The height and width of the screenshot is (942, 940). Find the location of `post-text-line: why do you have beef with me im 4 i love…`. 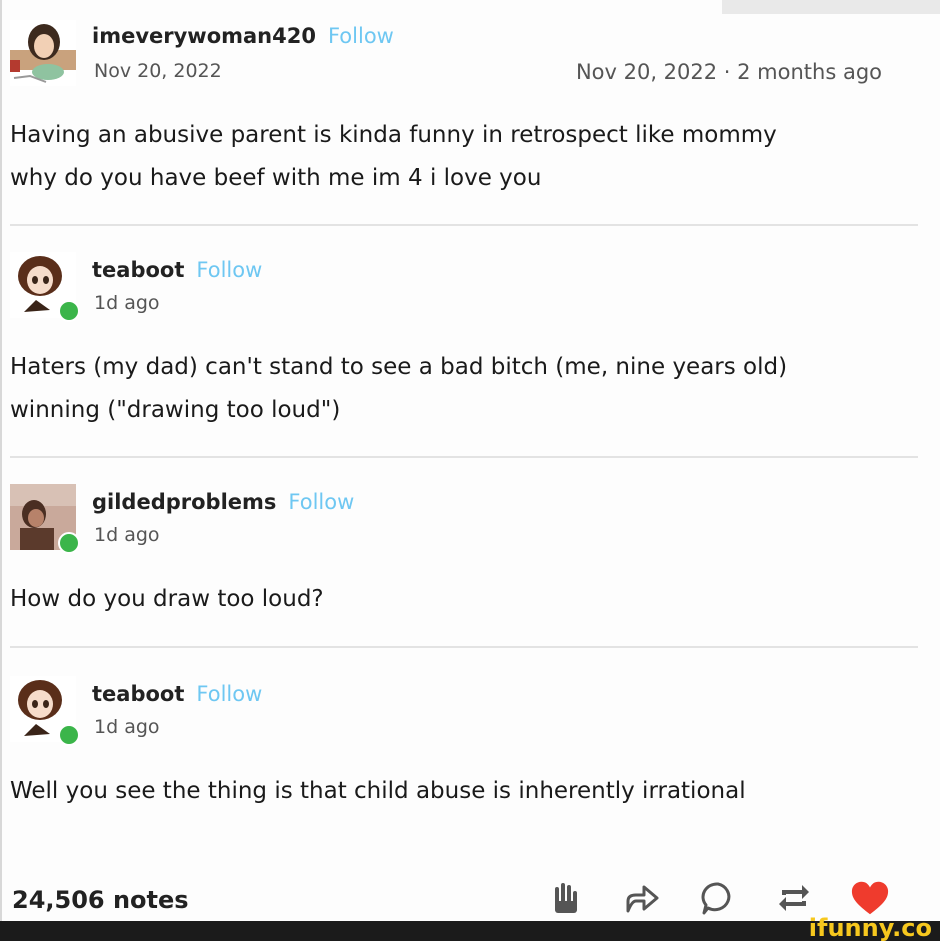

post-text-line: why do you have beef with me im 4 i love… is located at coordinates (276, 178).